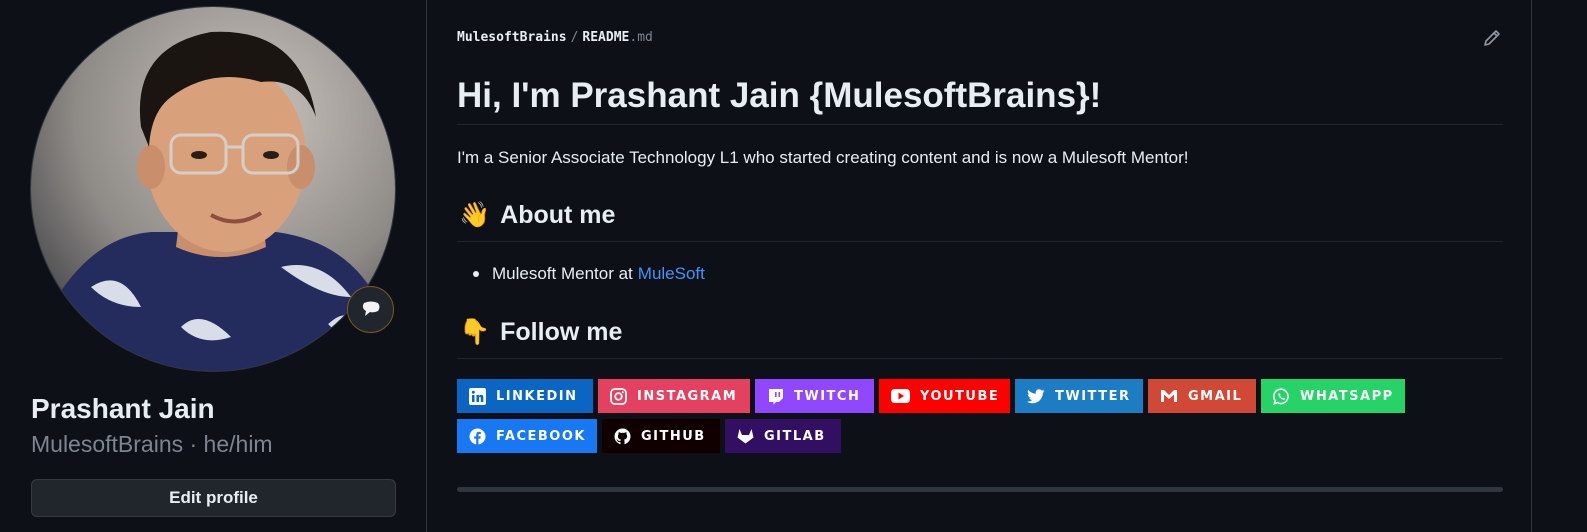 This screenshot has height=532, width=1587. What do you see at coordinates (1093, 396) in the screenshot?
I see `badge-label: TWITTER` at bounding box center [1093, 396].